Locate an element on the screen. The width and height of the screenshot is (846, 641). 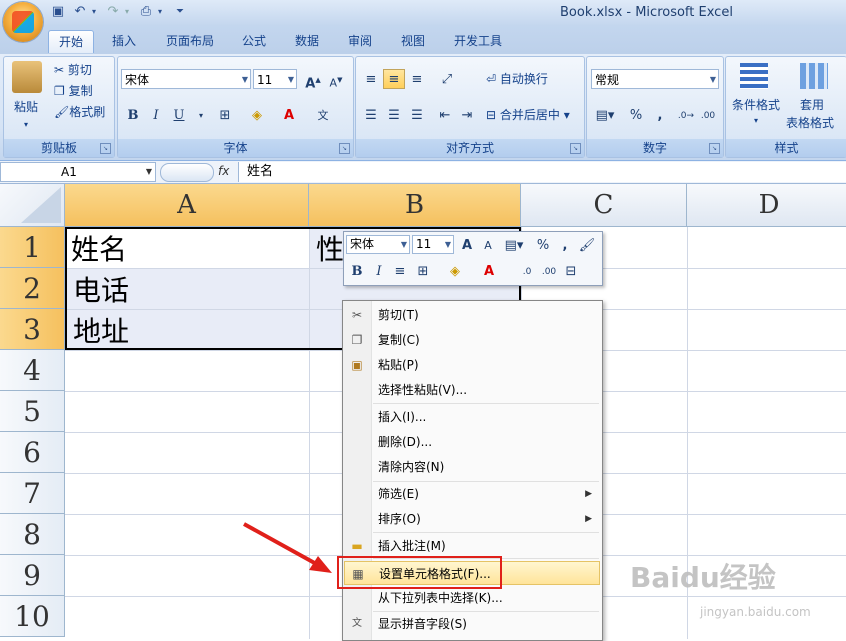
row-header-6: 6 is located at coordinates (32, 452).